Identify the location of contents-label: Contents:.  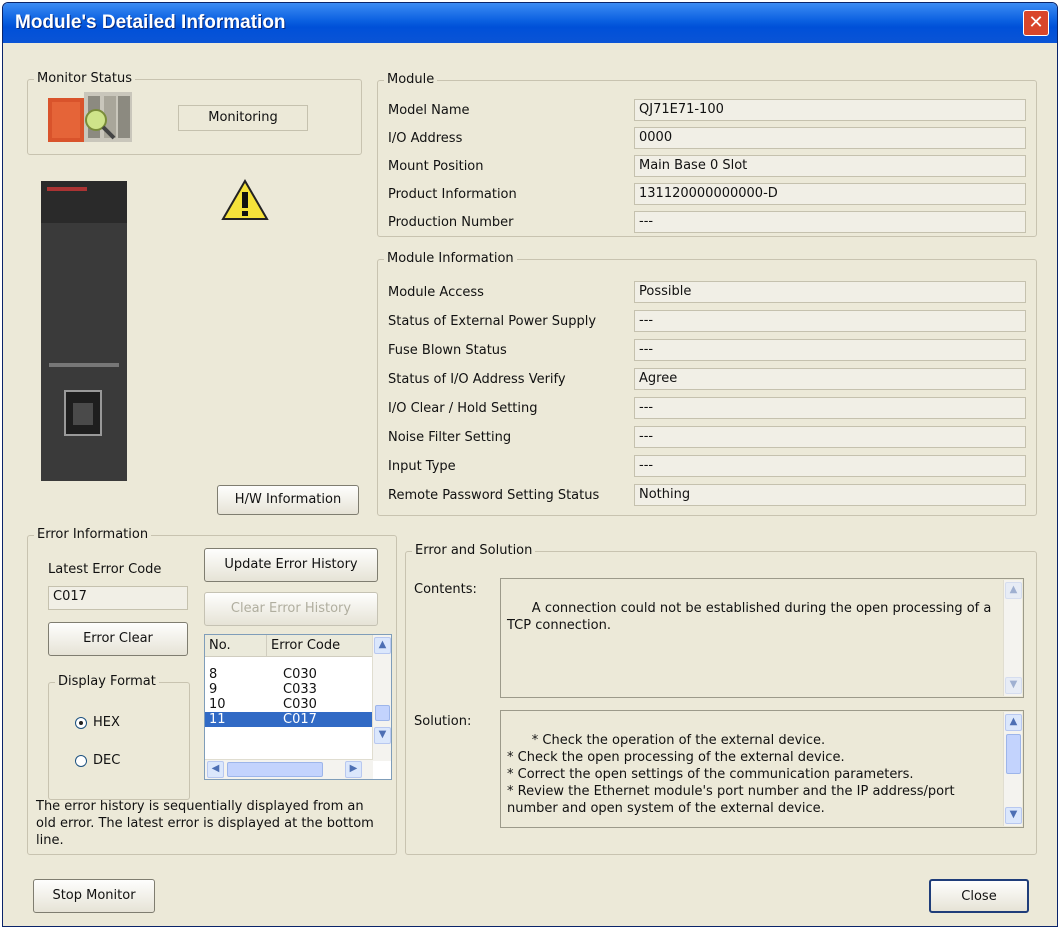
(445, 589).